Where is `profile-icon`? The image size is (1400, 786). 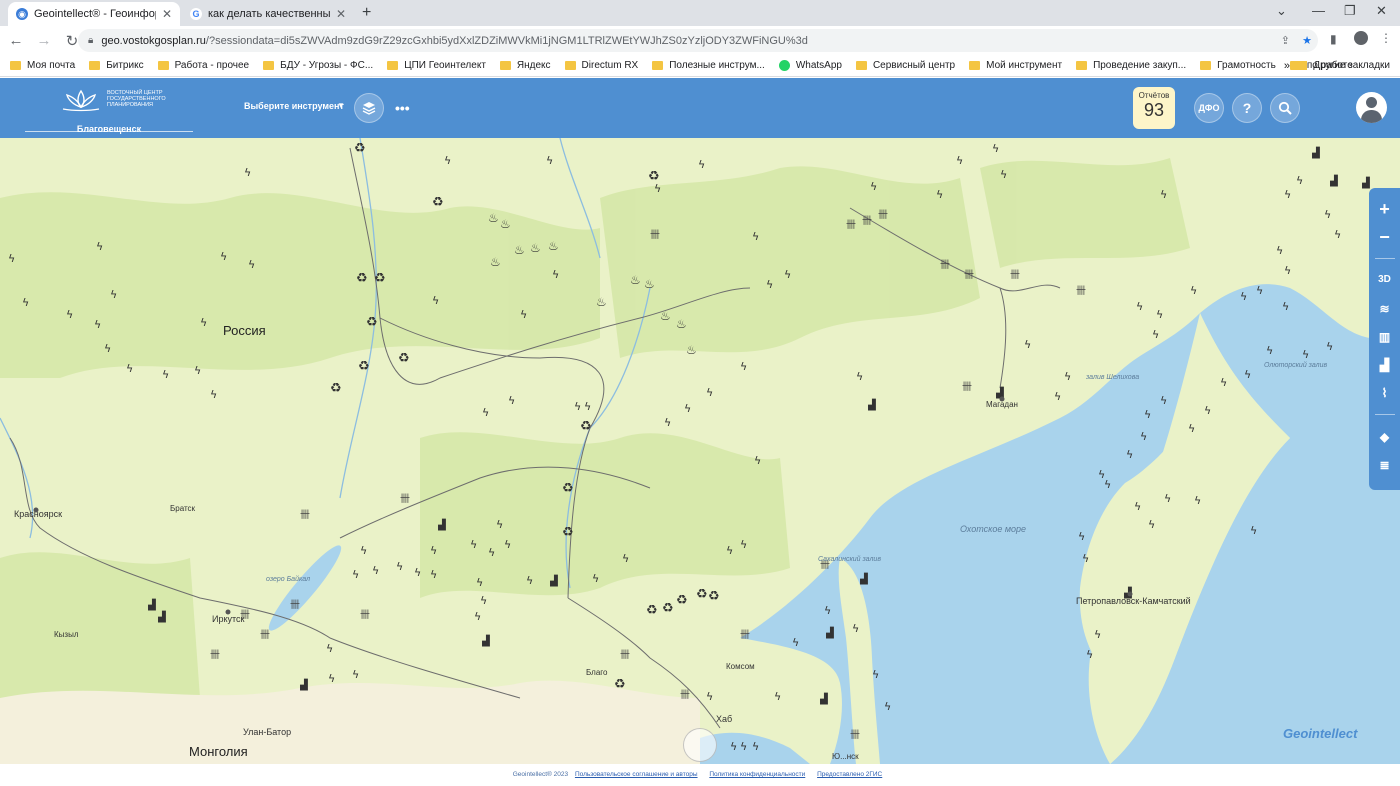
profile-icon is located at coordinates (1361, 38).